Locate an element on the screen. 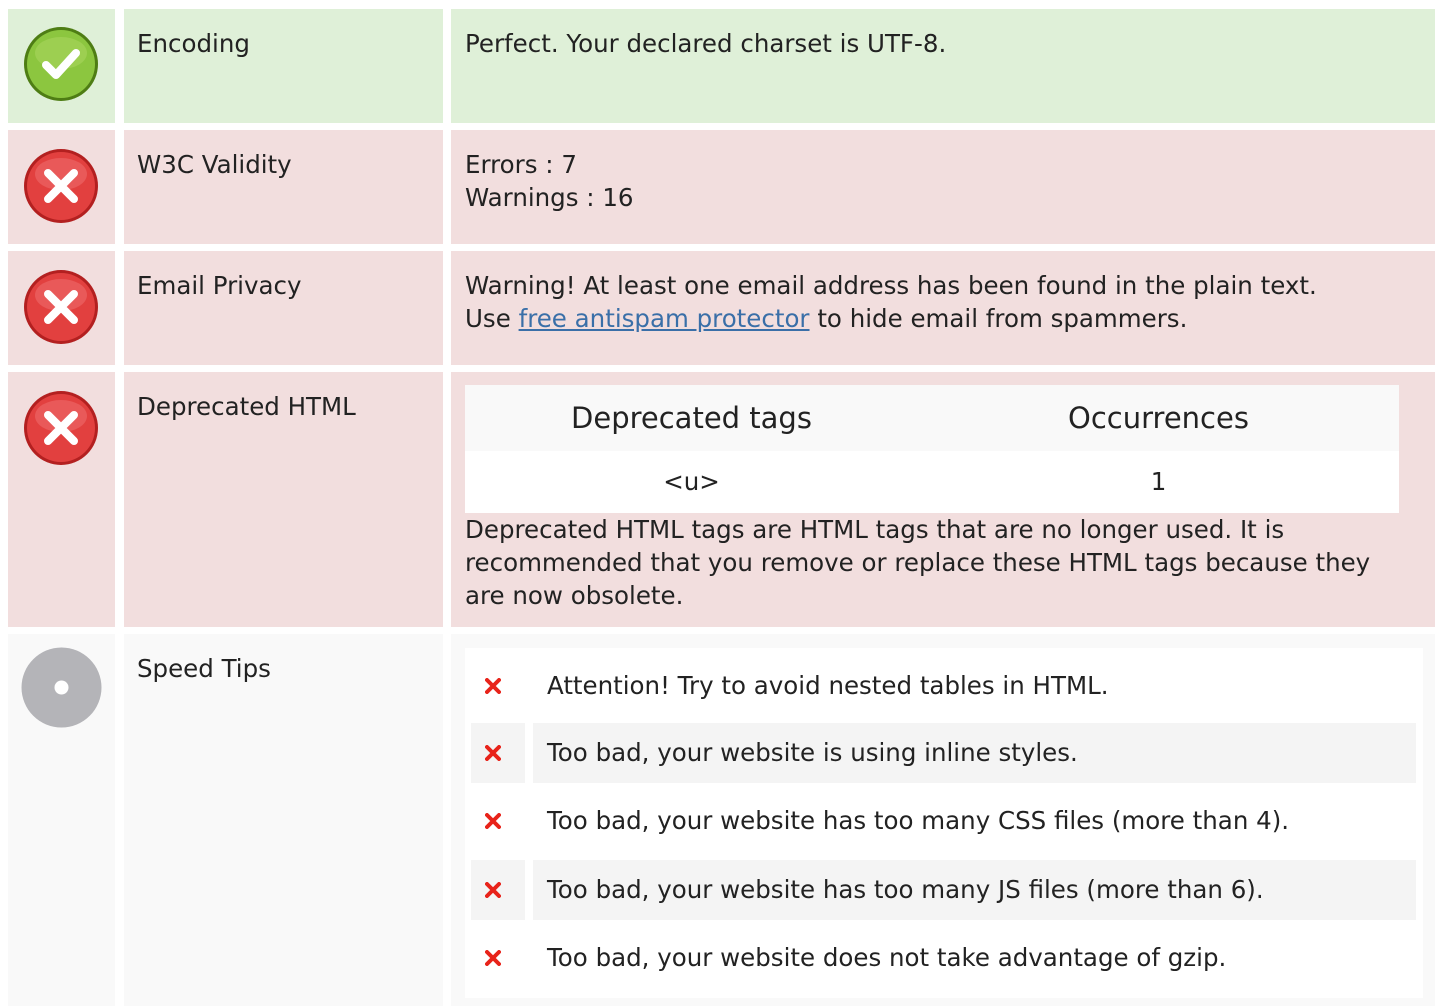  content-cell: Errors : 7 Warnings : 16 is located at coordinates (943, 187).